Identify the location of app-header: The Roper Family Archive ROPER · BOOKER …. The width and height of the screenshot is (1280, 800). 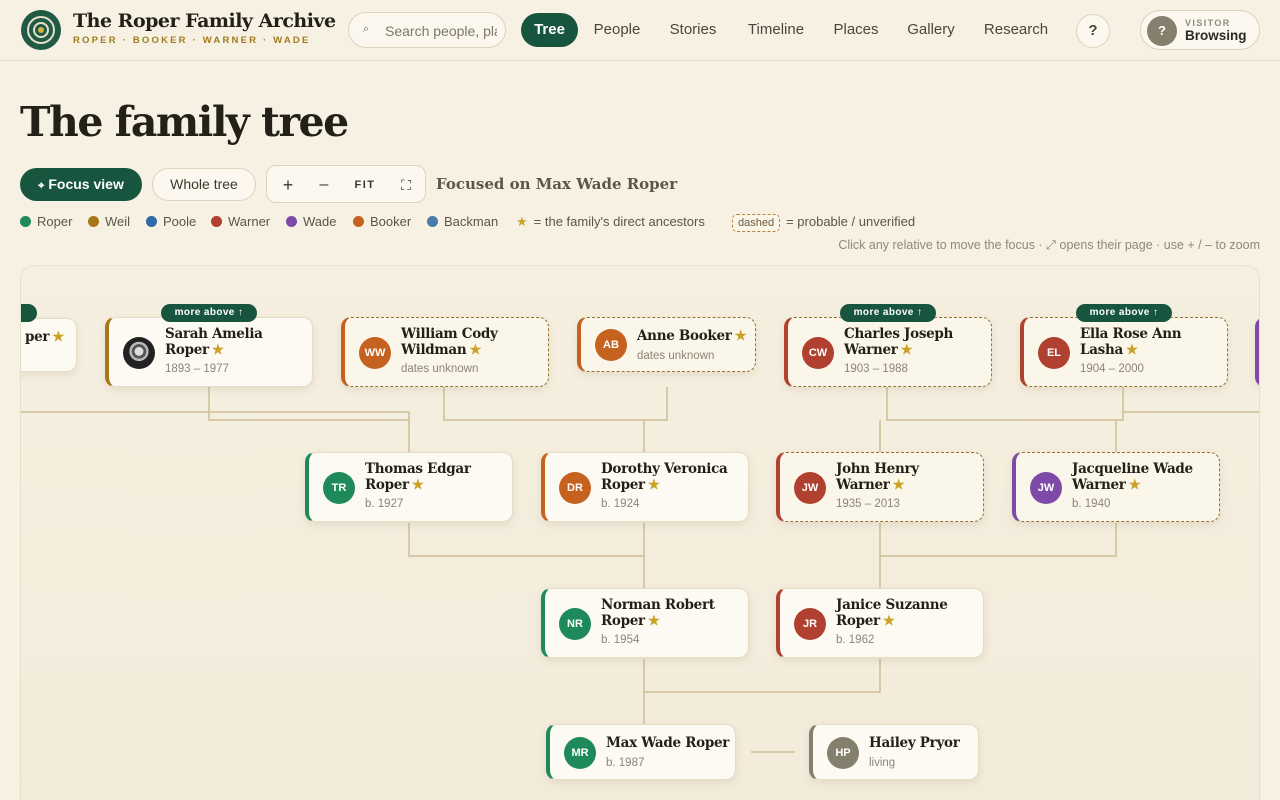
(640, 30).